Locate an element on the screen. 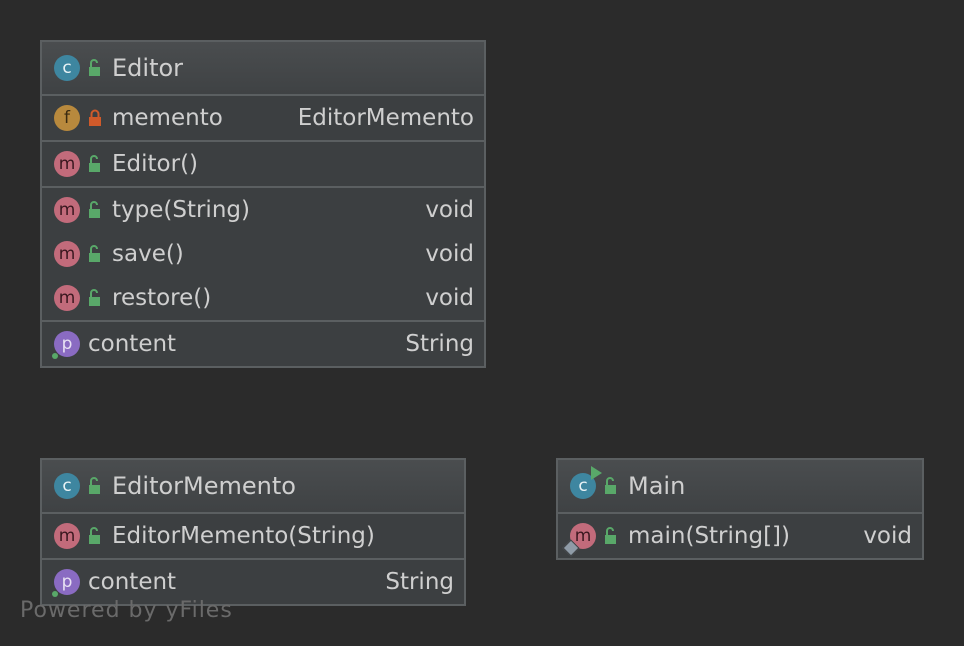 Image resolution: width=964 pixels, height=646 pixels. class-name: Editor is located at coordinates (148, 68).